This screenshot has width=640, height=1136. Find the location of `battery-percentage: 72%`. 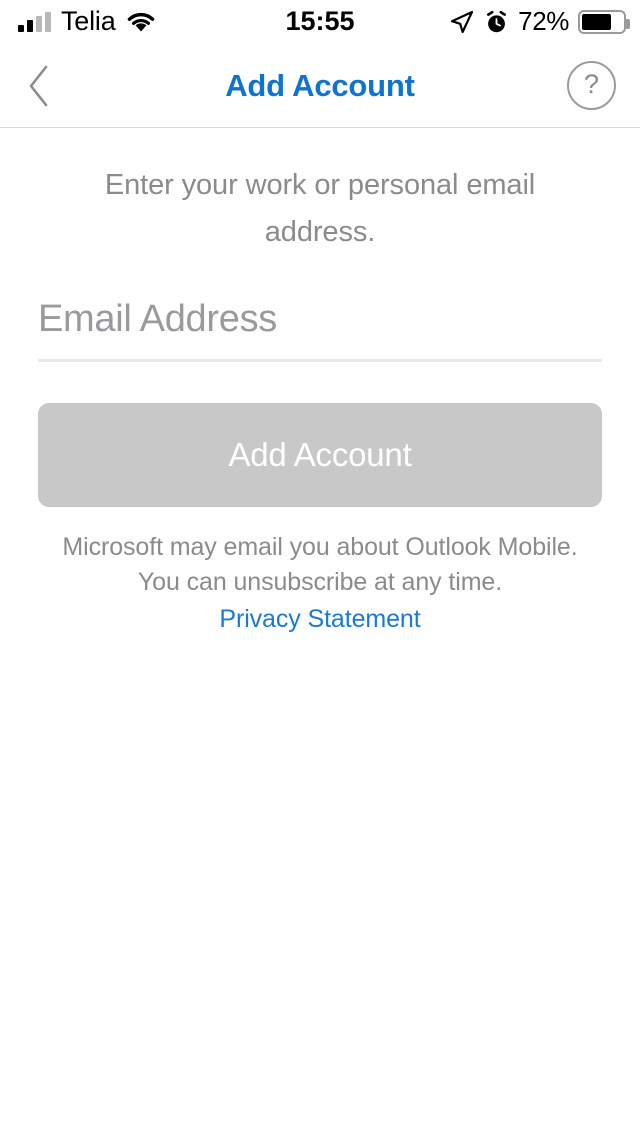

battery-percentage: 72% is located at coordinates (543, 21).